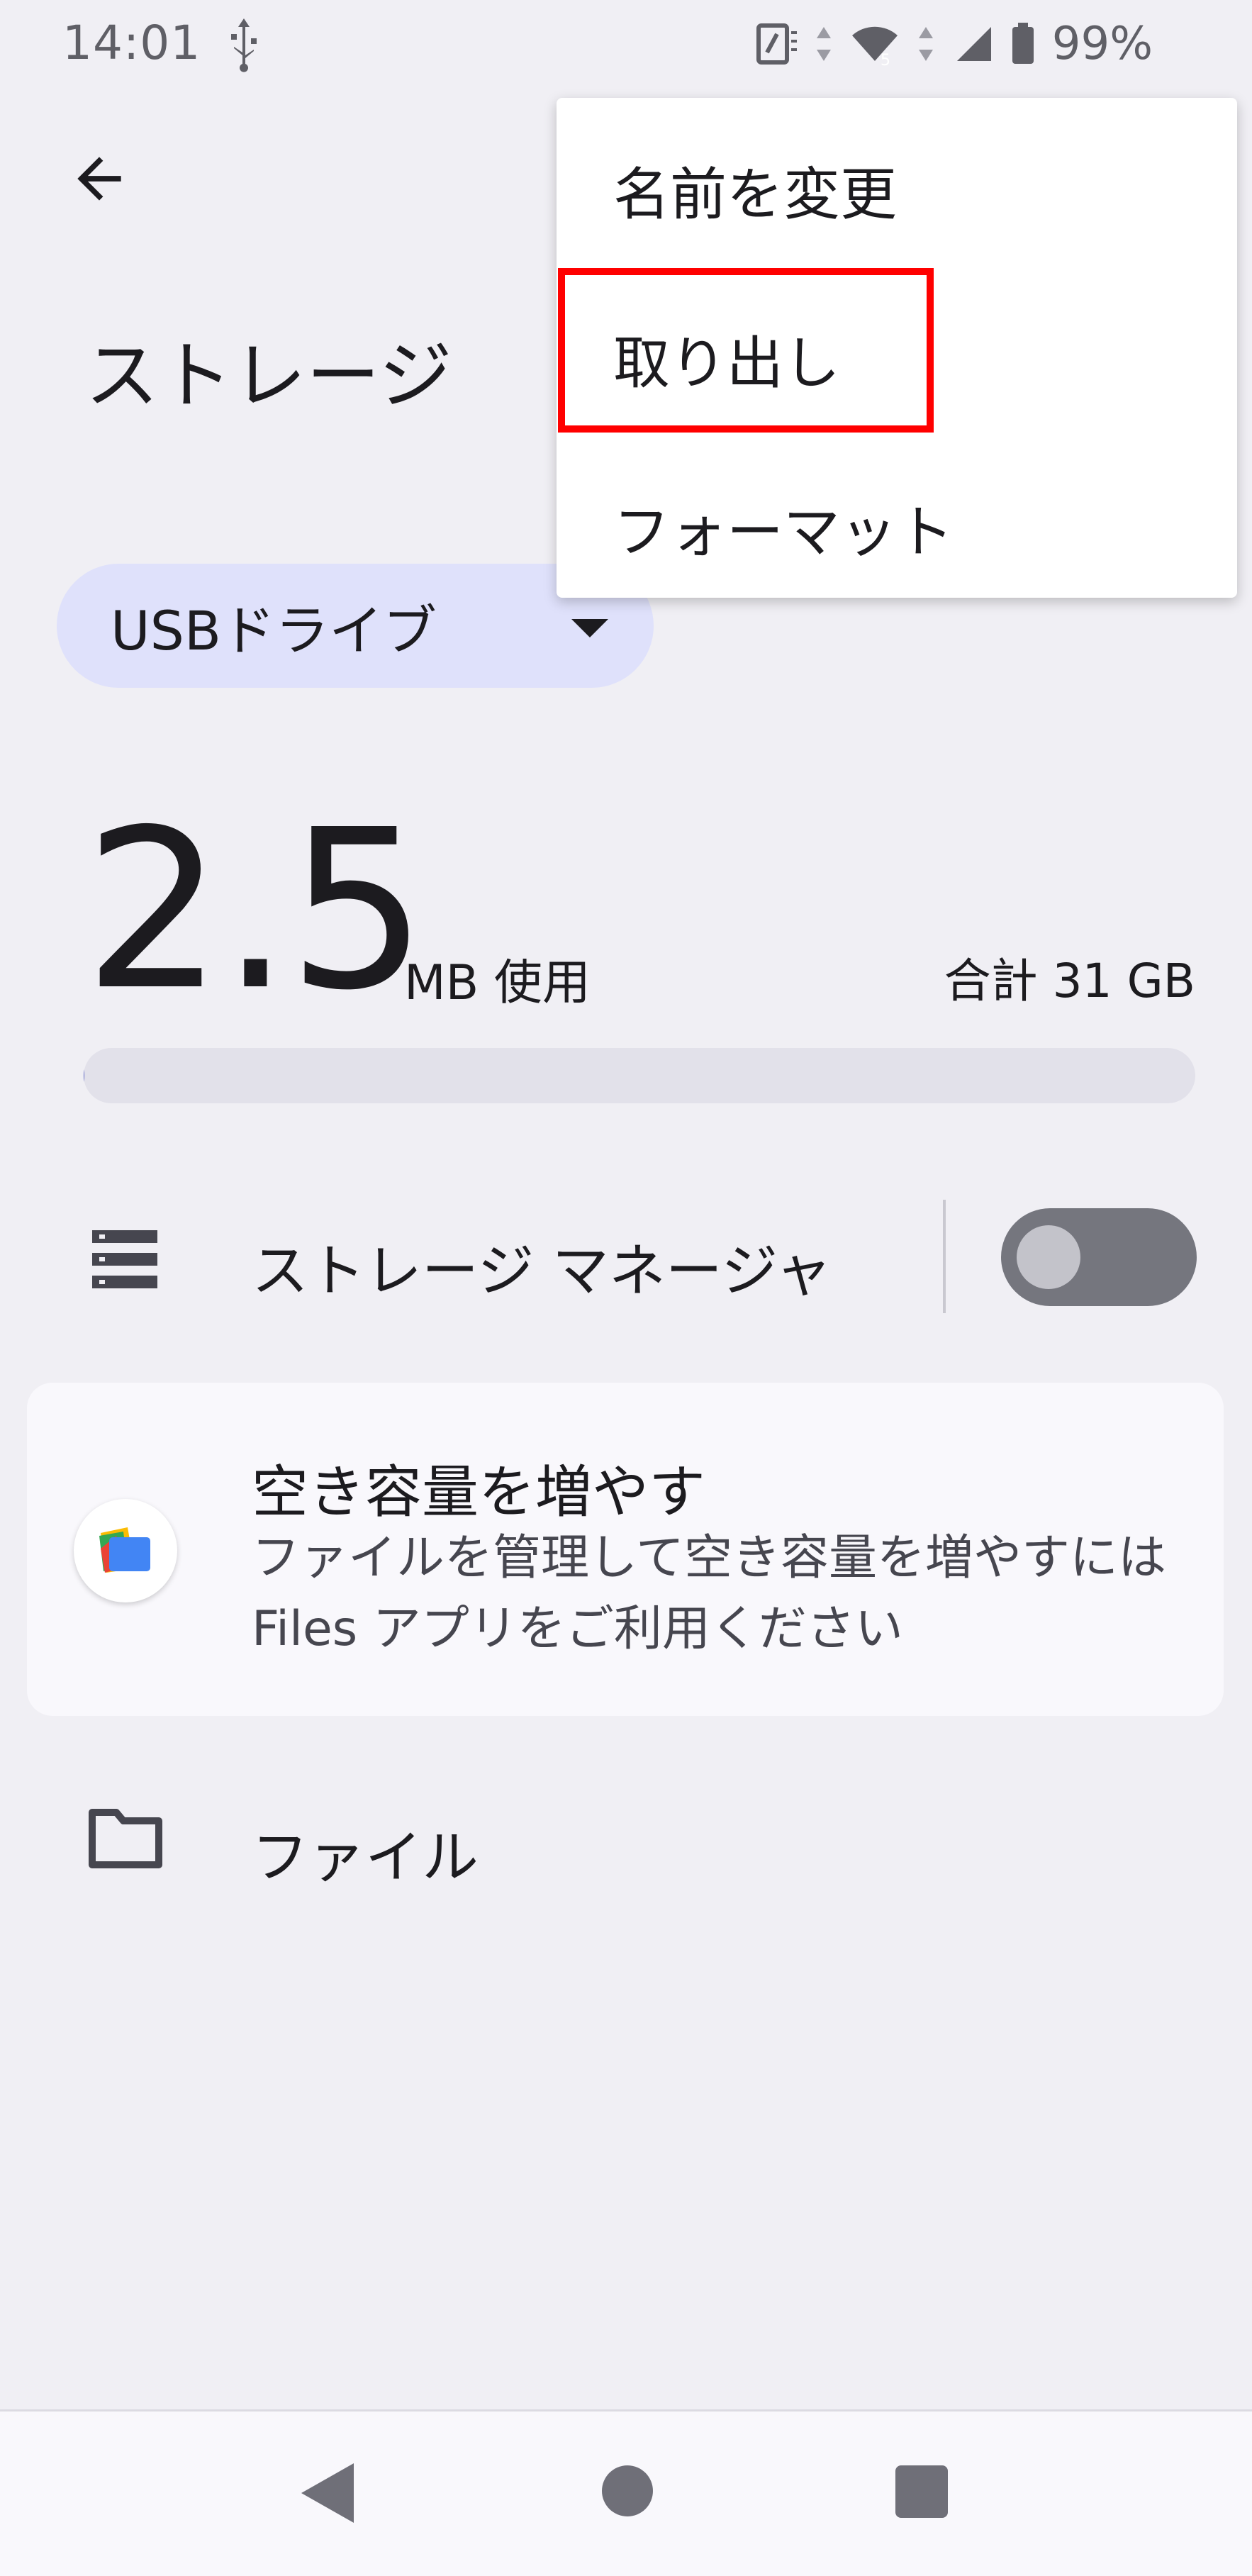 This screenshot has width=1252, height=2576. I want to click on total-storage: 合計 31 GB, so click(1069, 977).